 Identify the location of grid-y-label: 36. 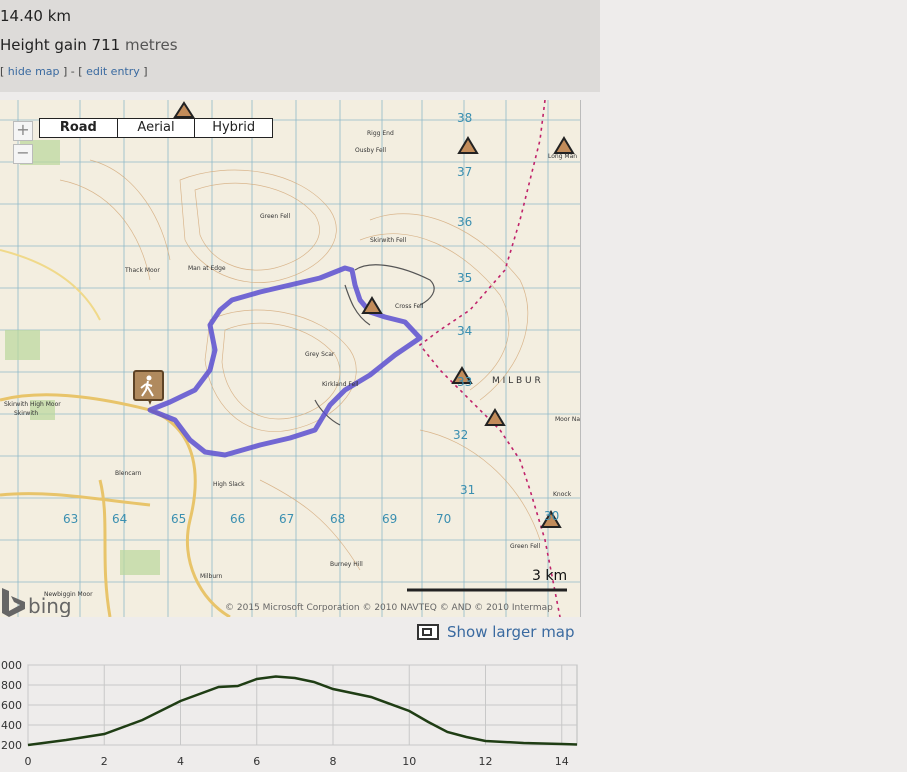
(464, 222).